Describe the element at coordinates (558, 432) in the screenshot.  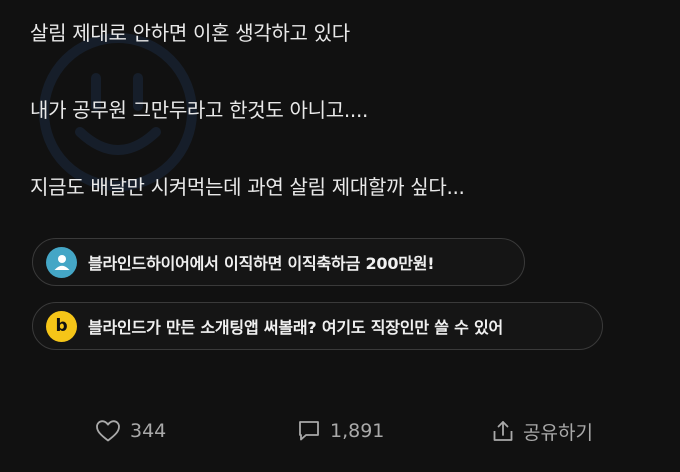
I see `share-label: 공유하기` at that location.